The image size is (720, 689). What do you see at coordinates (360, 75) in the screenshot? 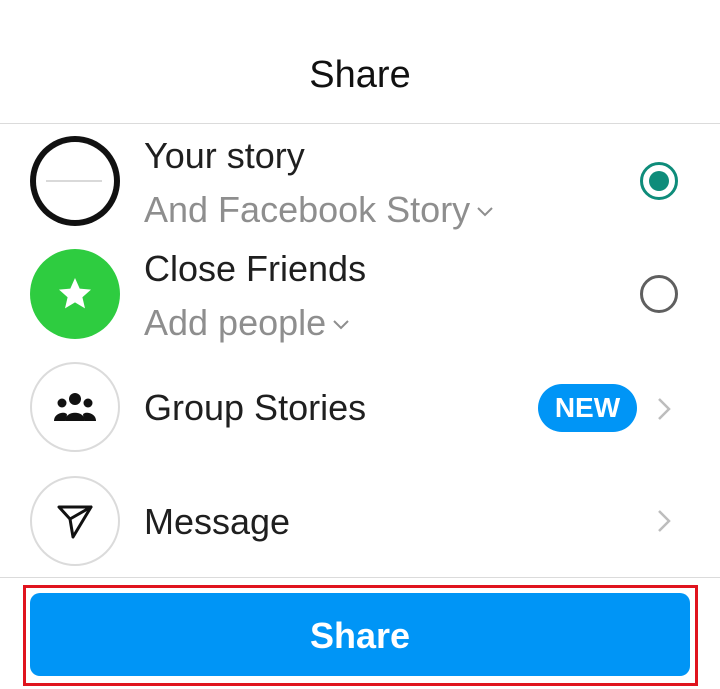
I see `sheet-title: Share` at bounding box center [360, 75].